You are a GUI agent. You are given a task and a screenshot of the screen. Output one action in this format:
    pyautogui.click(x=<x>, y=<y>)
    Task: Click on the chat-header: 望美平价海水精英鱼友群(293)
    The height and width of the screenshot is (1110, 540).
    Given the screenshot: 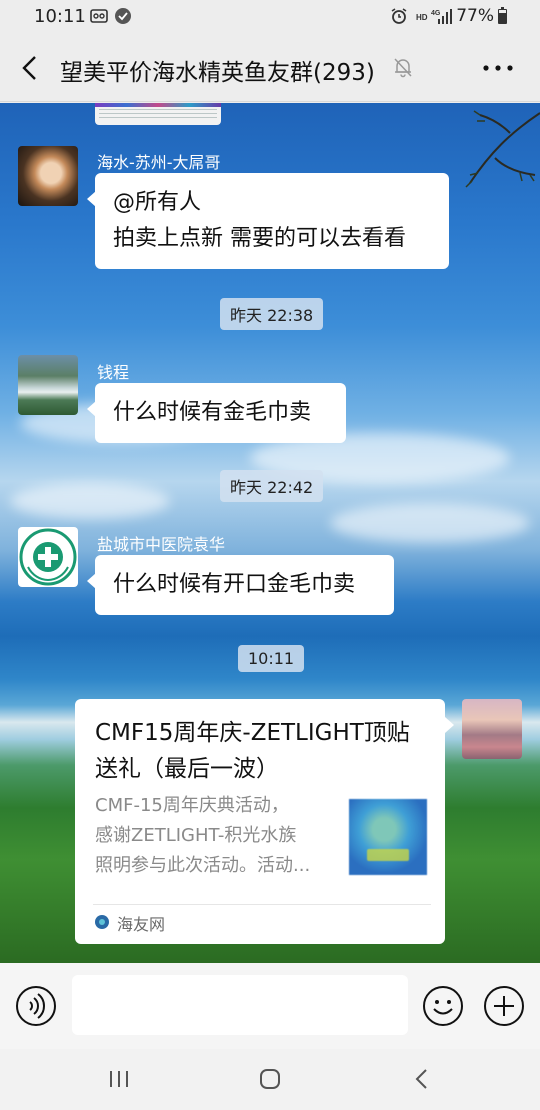 What is the action you would take?
    pyautogui.click(x=270, y=68)
    